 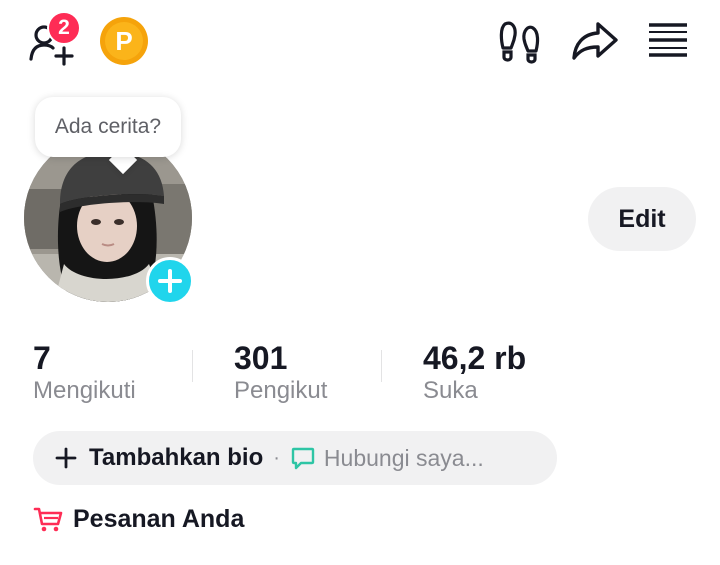 I want to click on notification-badge: 2, so click(x=64, y=28).